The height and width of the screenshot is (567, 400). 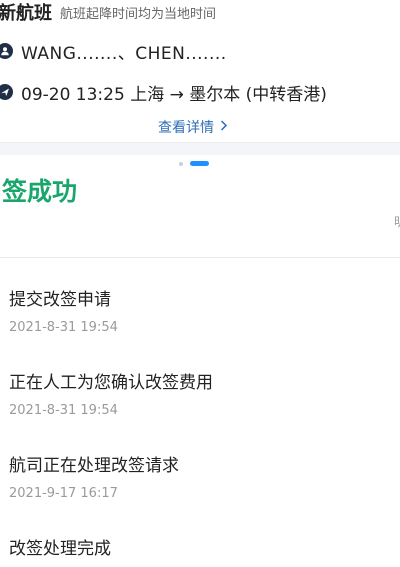 I want to click on view-details-link: 查看详情, so click(x=193, y=127).